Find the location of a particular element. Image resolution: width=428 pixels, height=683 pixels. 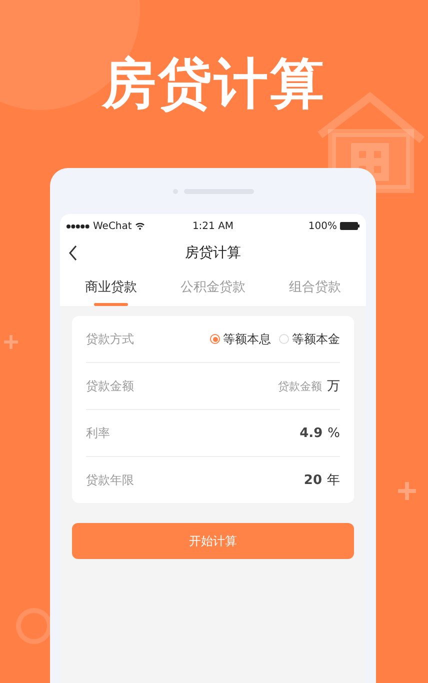

radio-option: 等额本息 is located at coordinates (240, 339).